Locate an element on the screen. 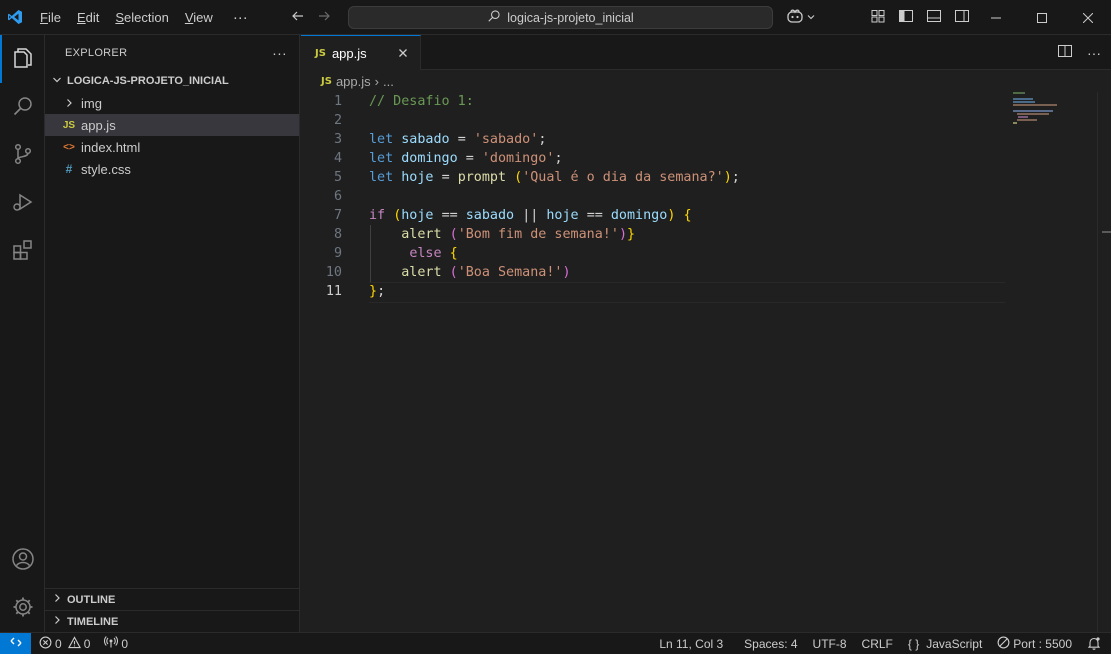  source-control-icon is located at coordinates (23, 155).